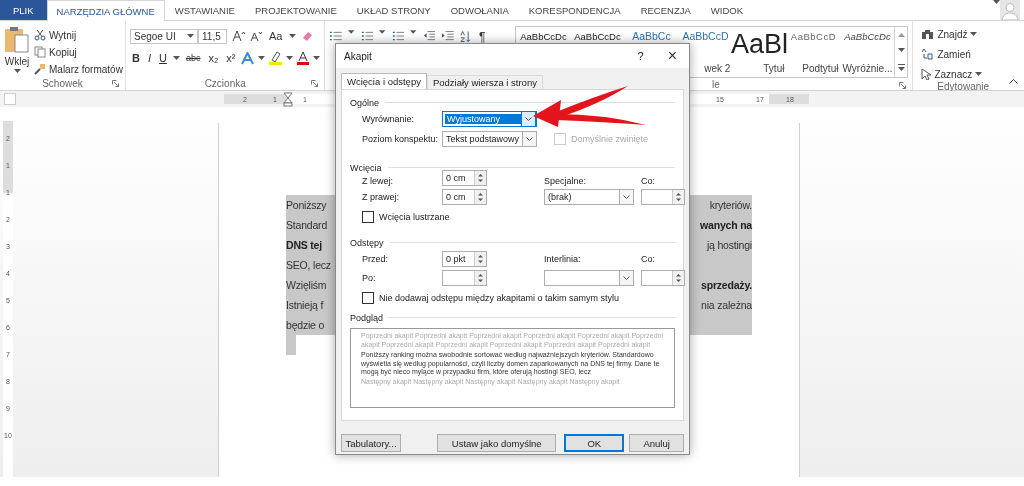  I want to click on checkbox: Nie dodawaj odstępu między akapitami o takim samym stylu, so click(491, 298).